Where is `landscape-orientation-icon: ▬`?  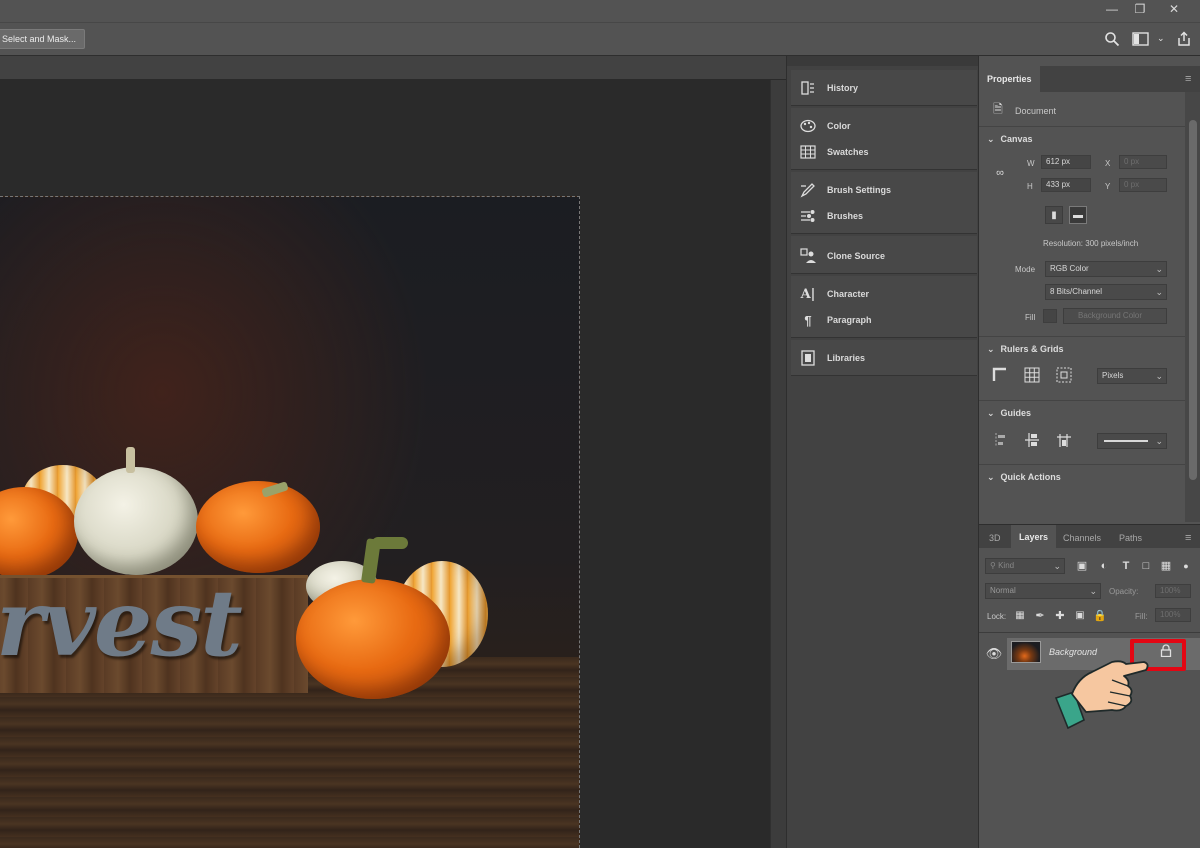 landscape-orientation-icon: ▬ is located at coordinates (1078, 215).